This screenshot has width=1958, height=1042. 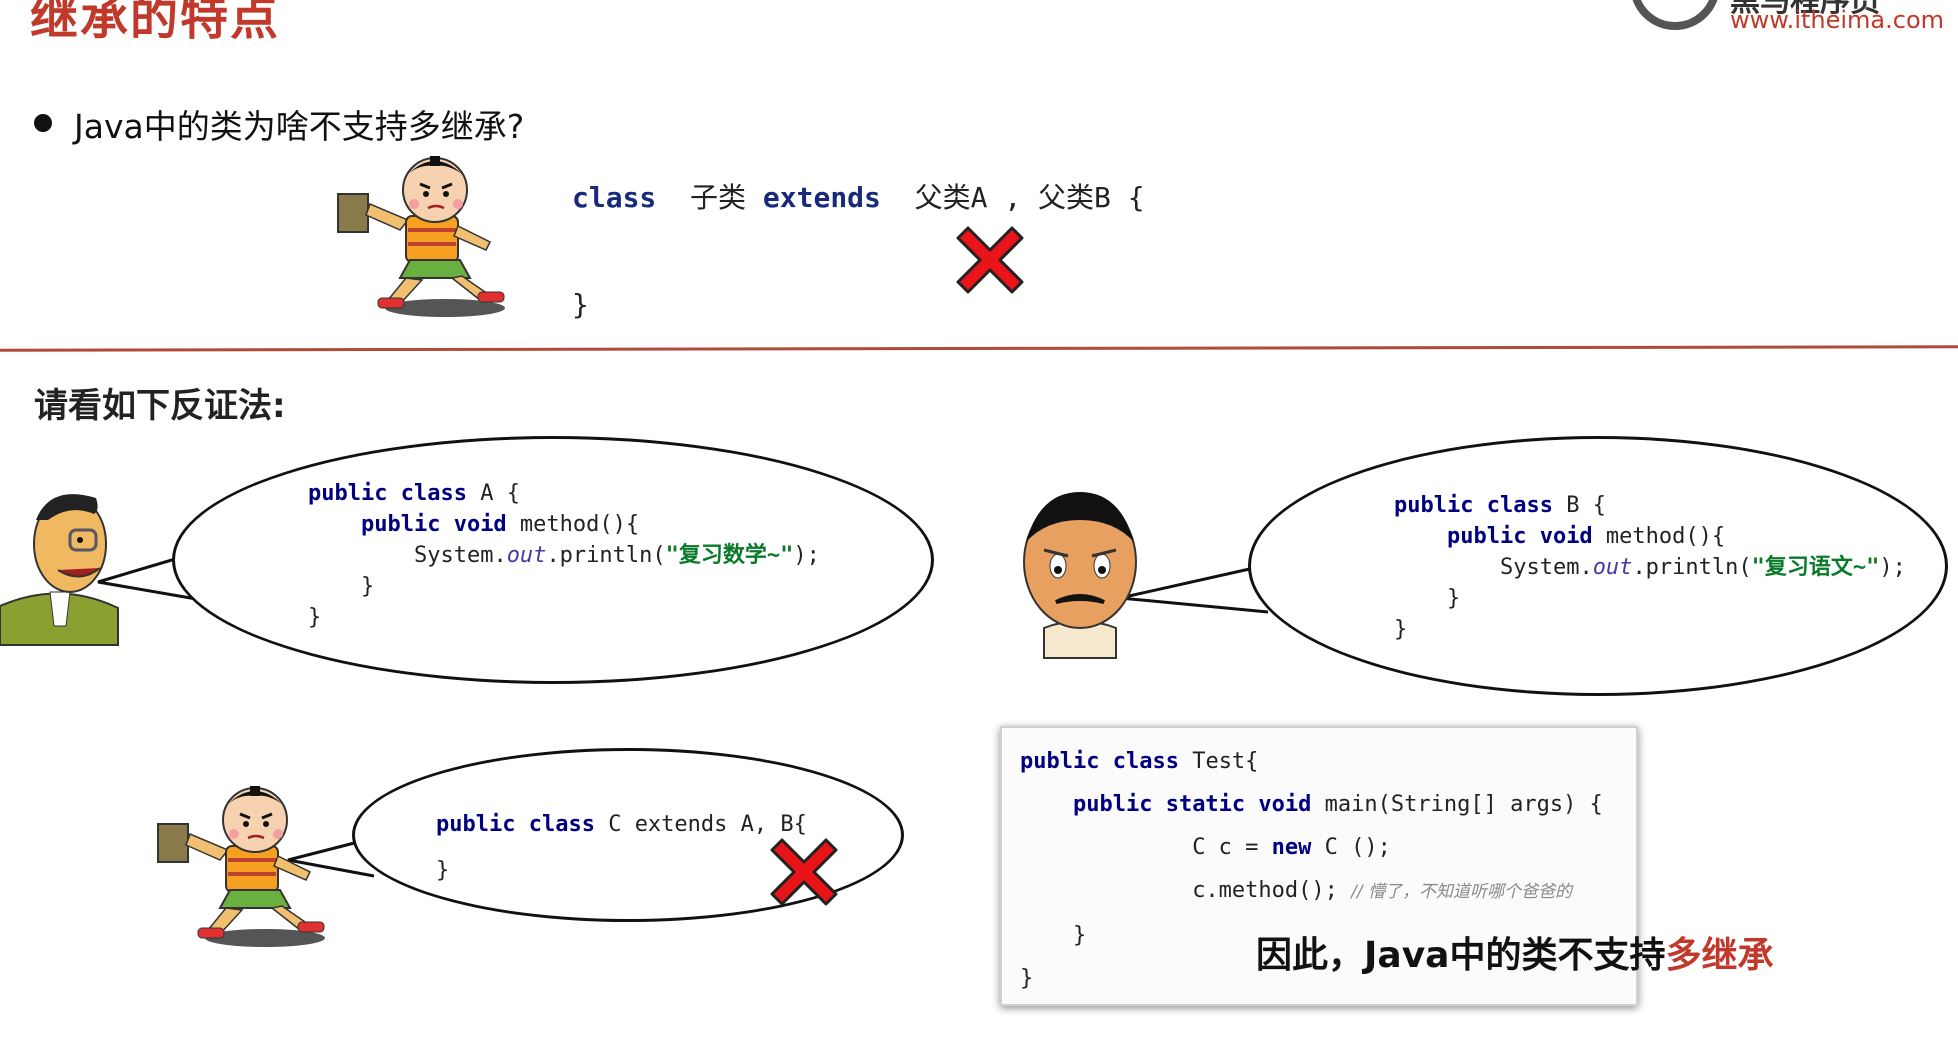 What do you see at coordinates (1080, 575) in the screenshot?
I see `man-character-icon` at bounding box center [1080, 575].